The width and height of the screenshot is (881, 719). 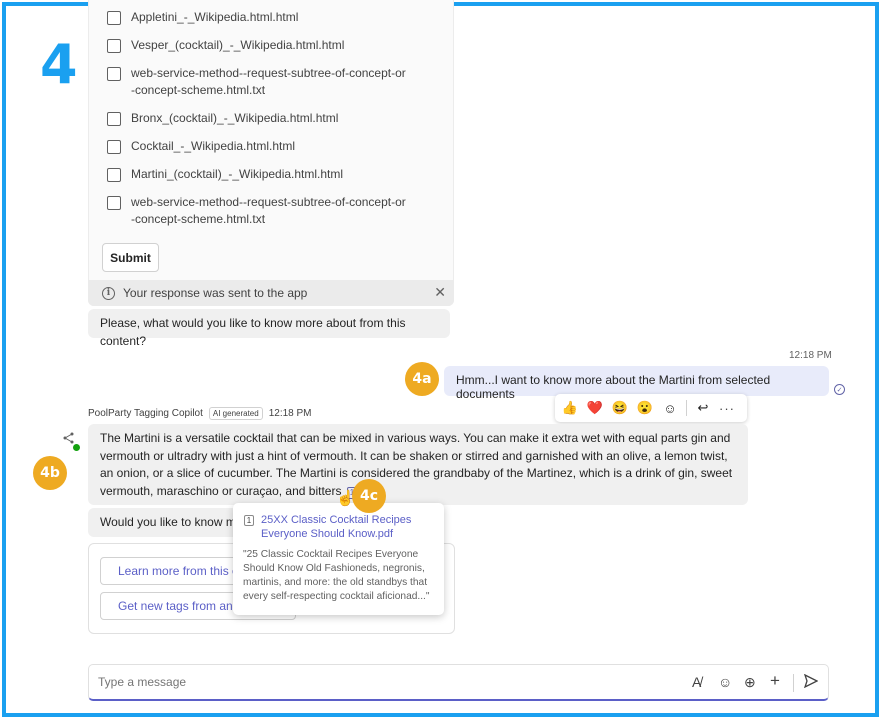 I want to click on callout-badge-4a: 4a, so click(x=422, y=379).